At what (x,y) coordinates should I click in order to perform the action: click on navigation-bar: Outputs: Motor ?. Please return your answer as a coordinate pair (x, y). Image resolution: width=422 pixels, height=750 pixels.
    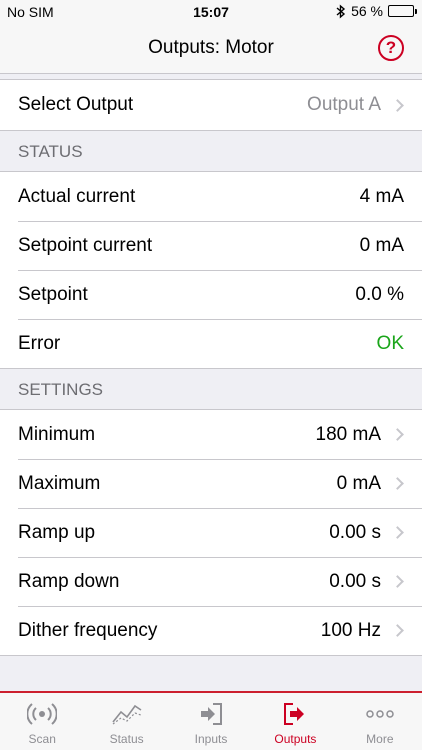
    Looking at the image, I should click on (211, 50).